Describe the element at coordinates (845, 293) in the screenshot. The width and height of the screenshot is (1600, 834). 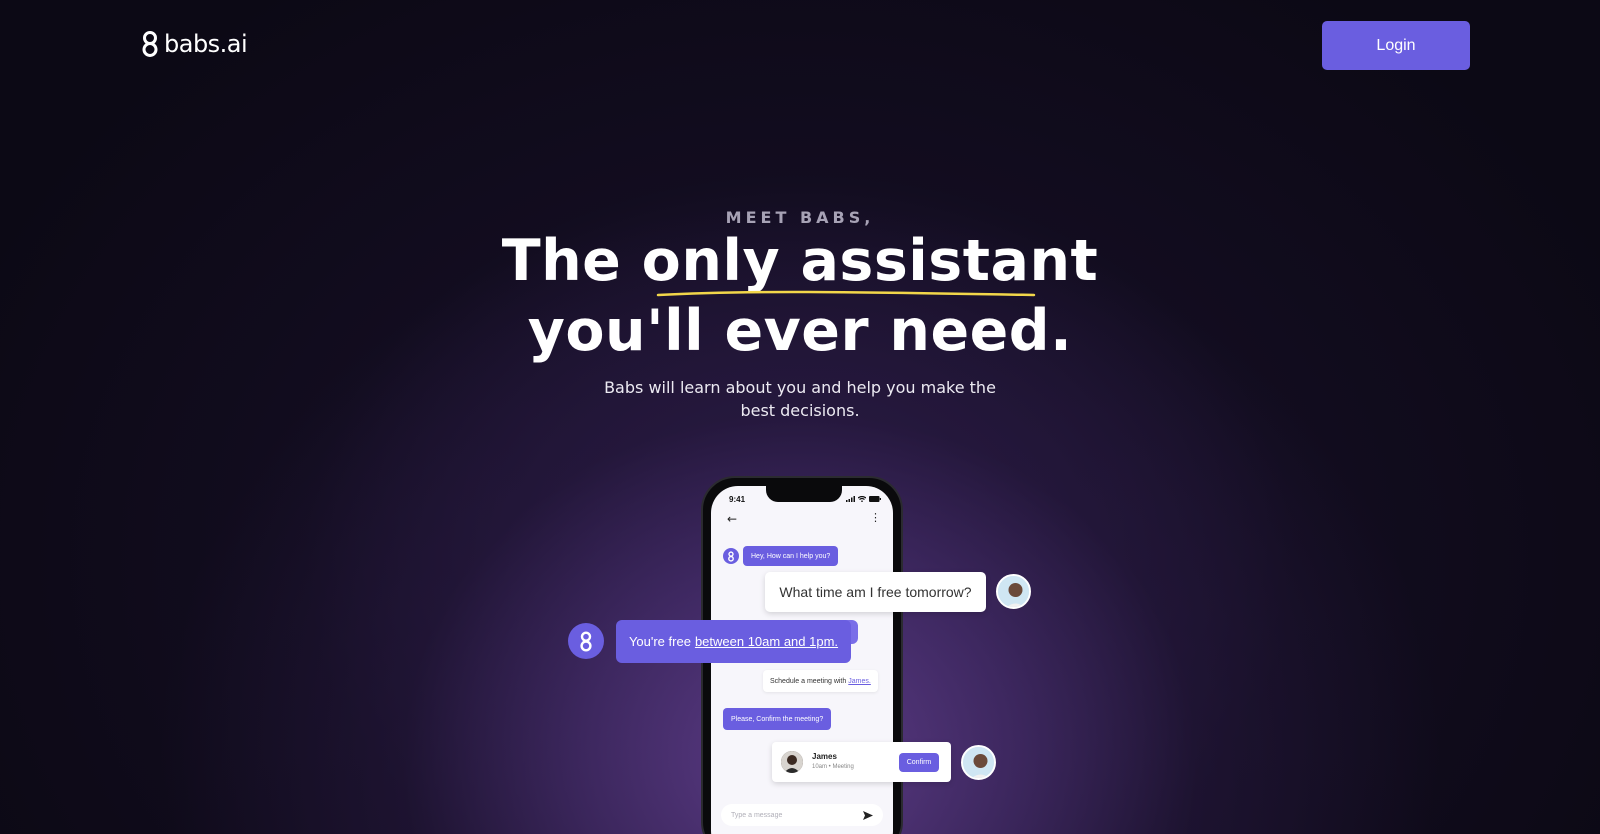
I see `highlight-underline-icon` at that location.